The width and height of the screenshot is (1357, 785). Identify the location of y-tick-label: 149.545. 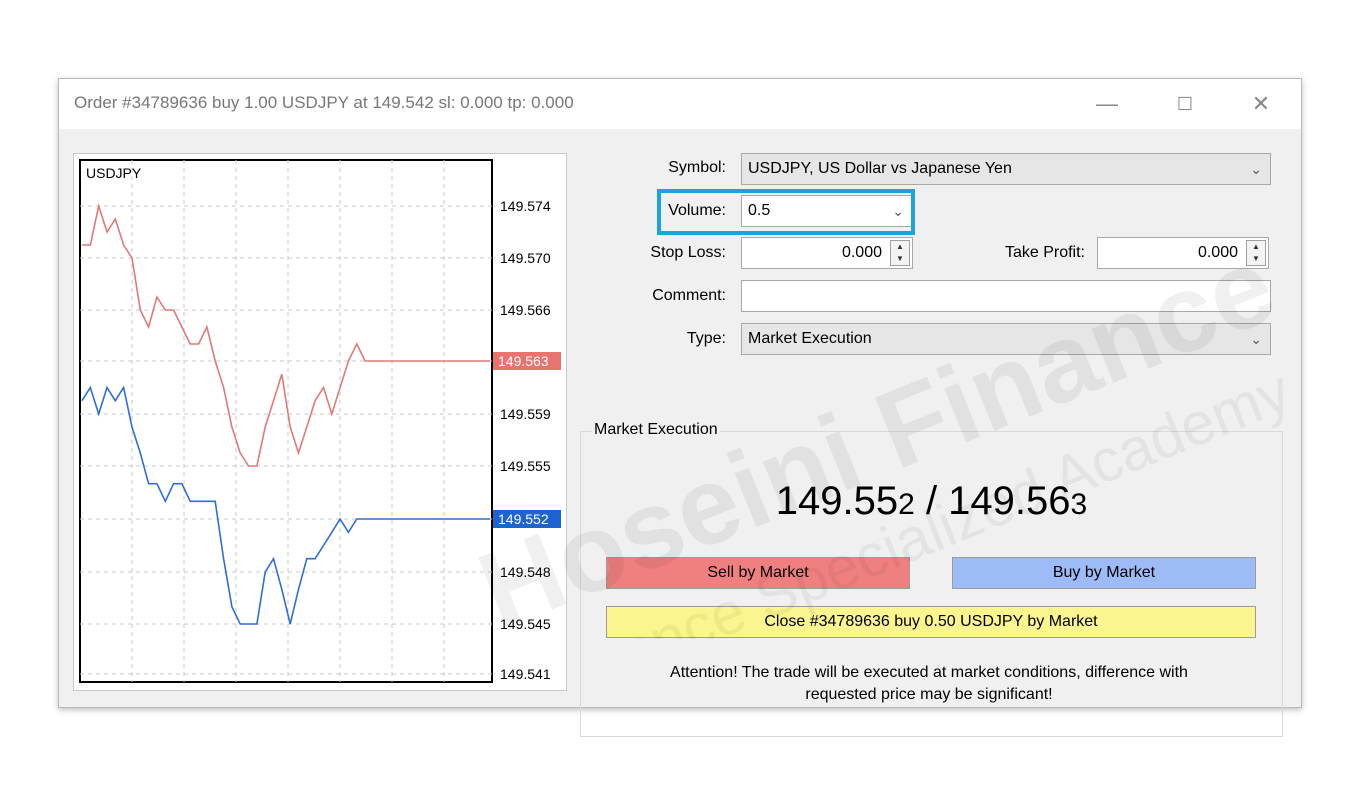
(525, 624).